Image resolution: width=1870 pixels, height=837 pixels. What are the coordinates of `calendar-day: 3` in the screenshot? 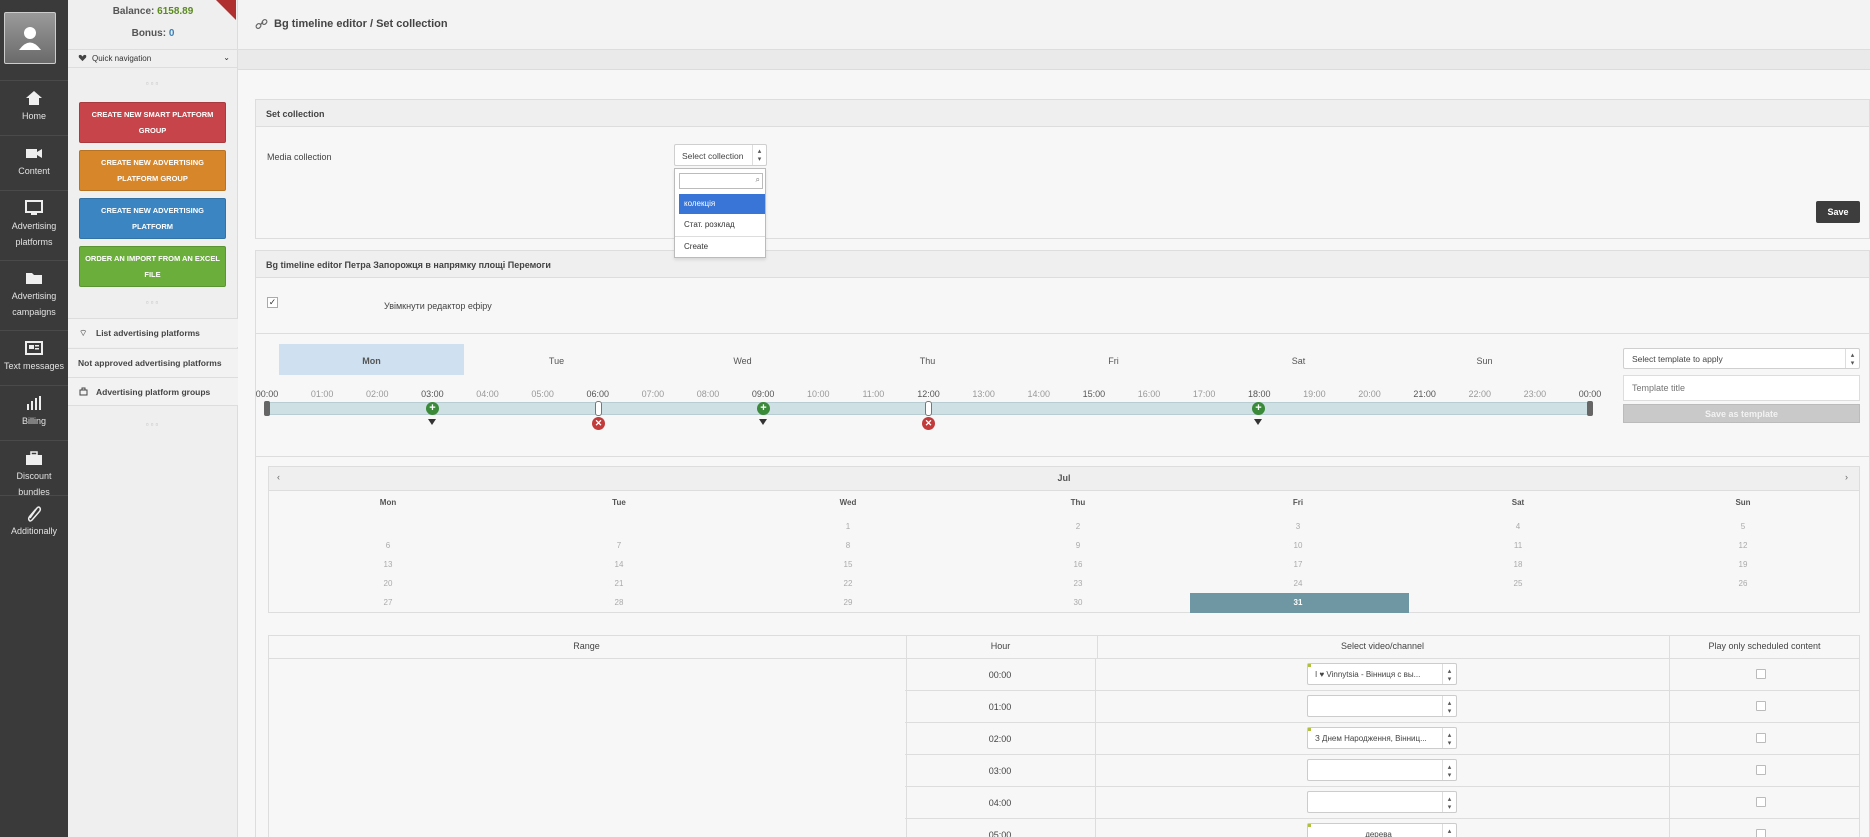 It's located at (1298, 526).